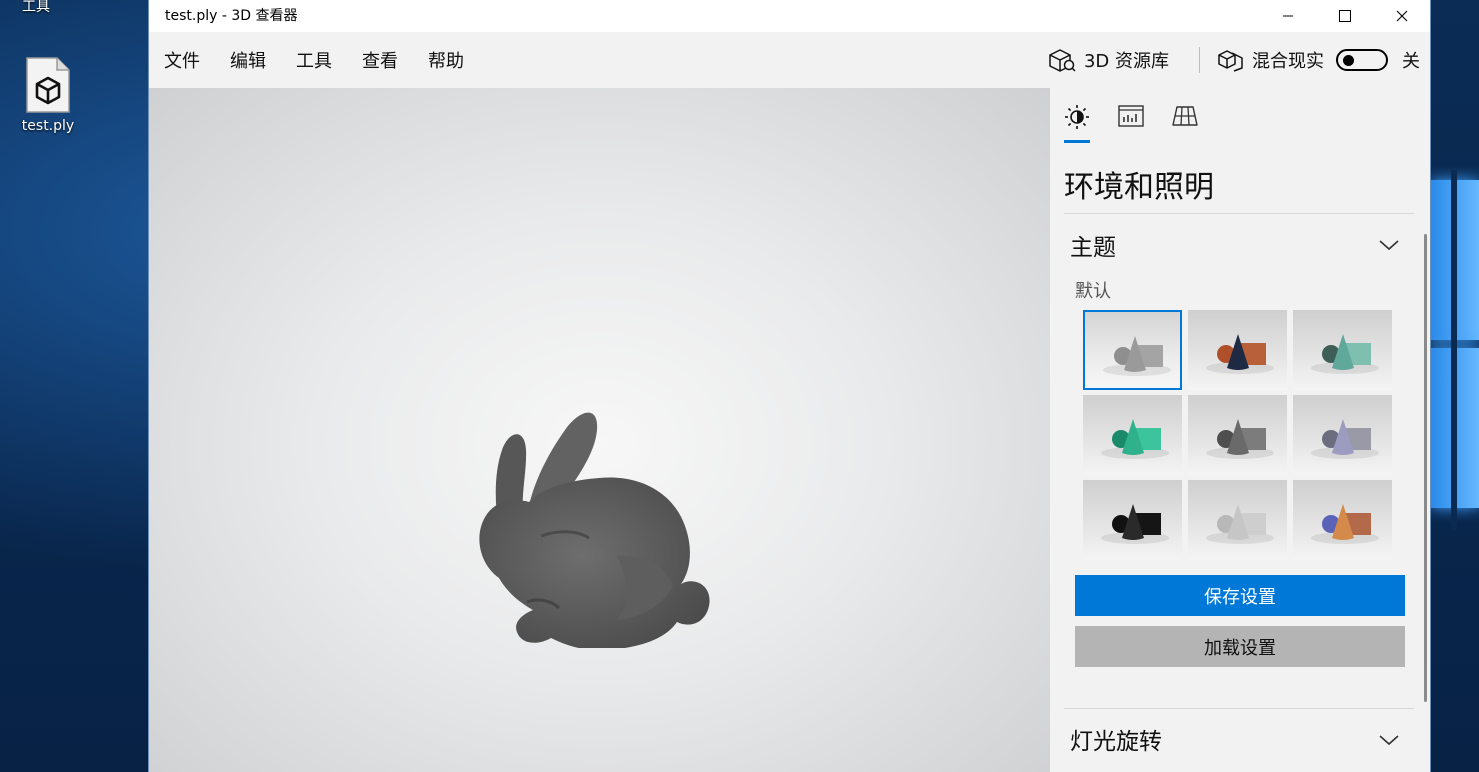  I want to click on toggle-state-label: 关, so click(1411, 61).